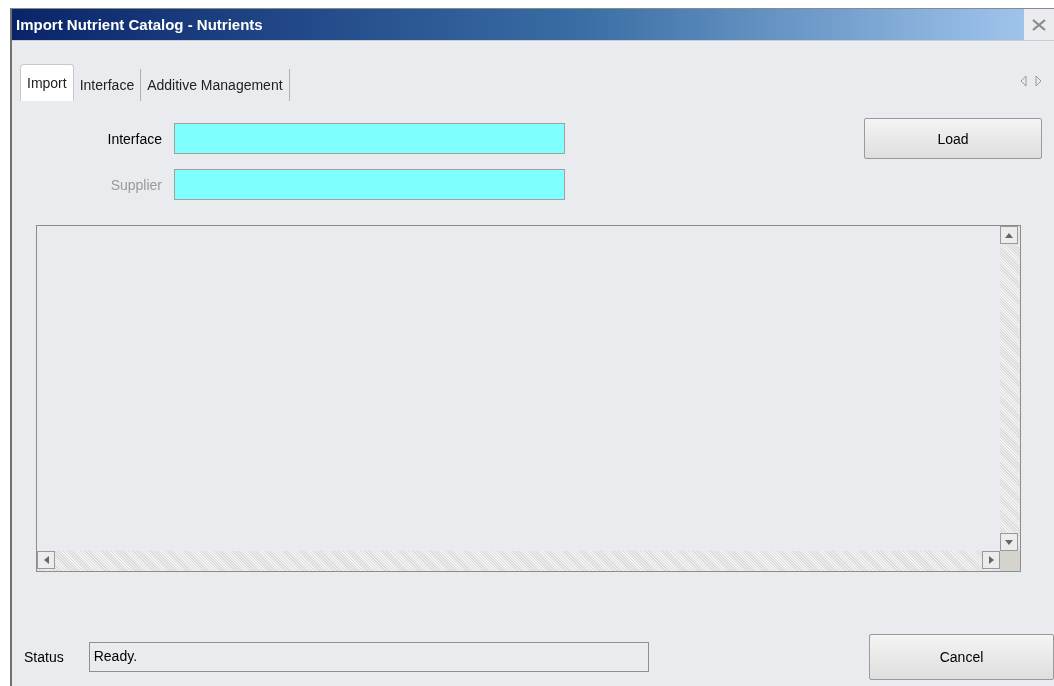  I want to click on scroll-right-icon, so click(1038, 81).